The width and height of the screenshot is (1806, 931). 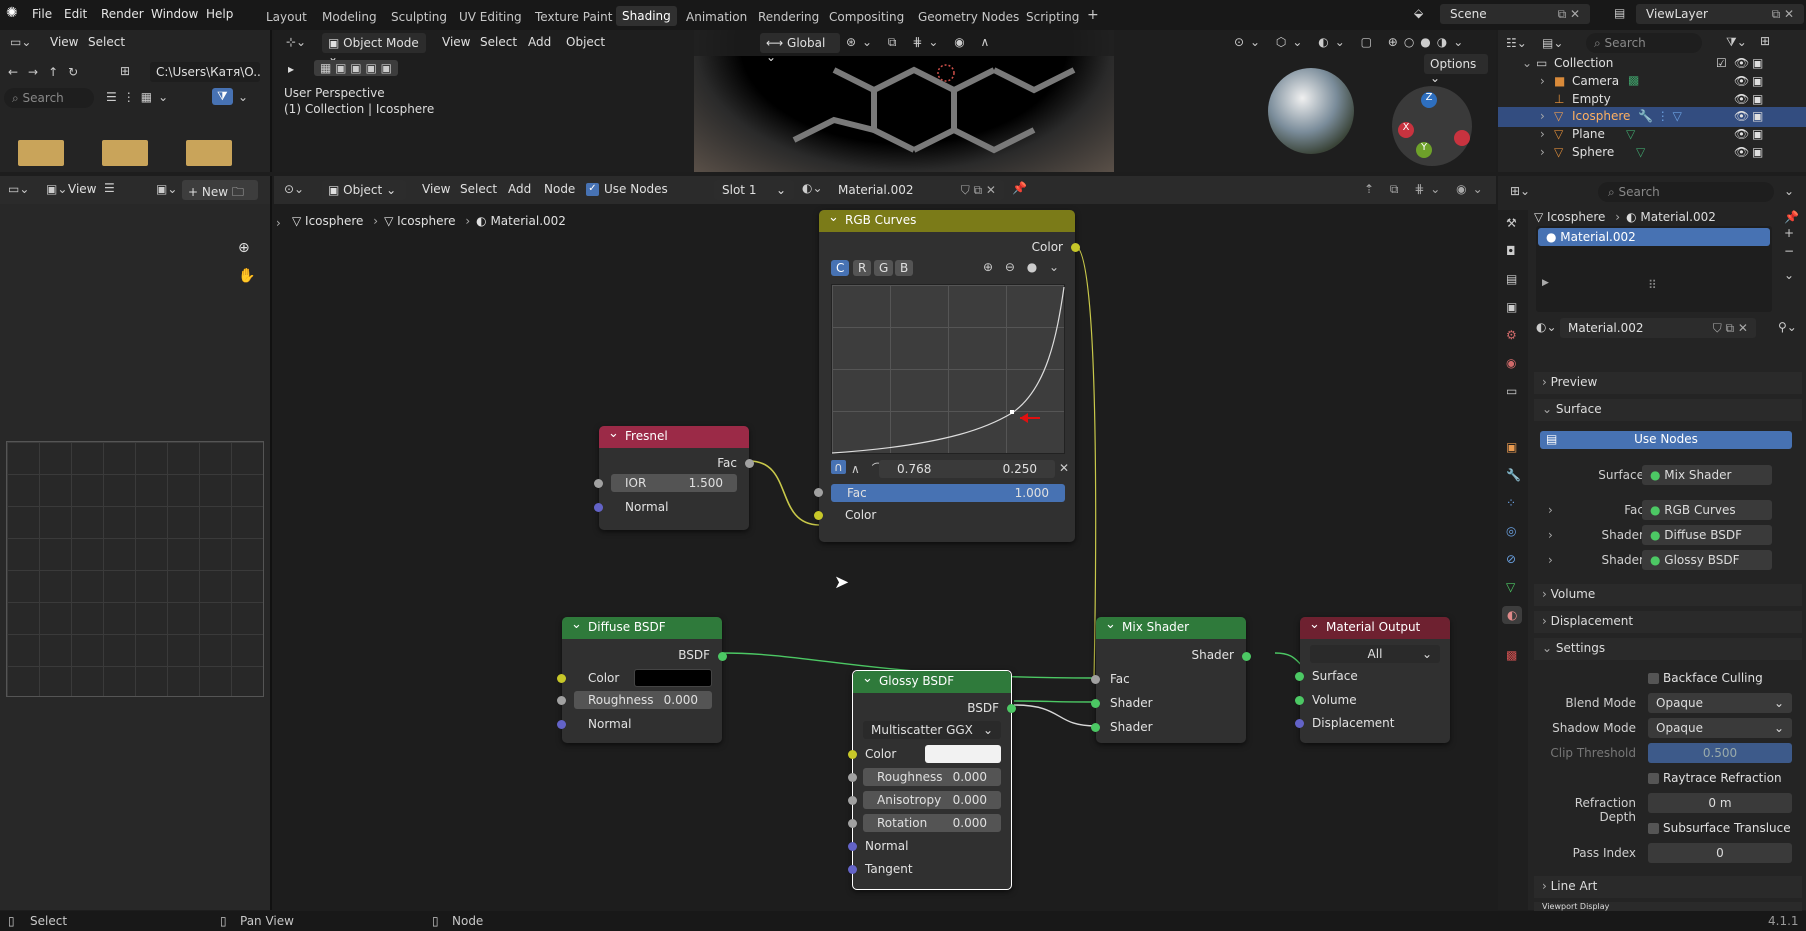 What do you see at coordinates (1351, 42) in the screenshot?
I see `overlay-icons: ⊙⌄ ⬡⌄ ◐⌄ ▢ ⊕○●◑⌄` at bounding box center [1351, 42].